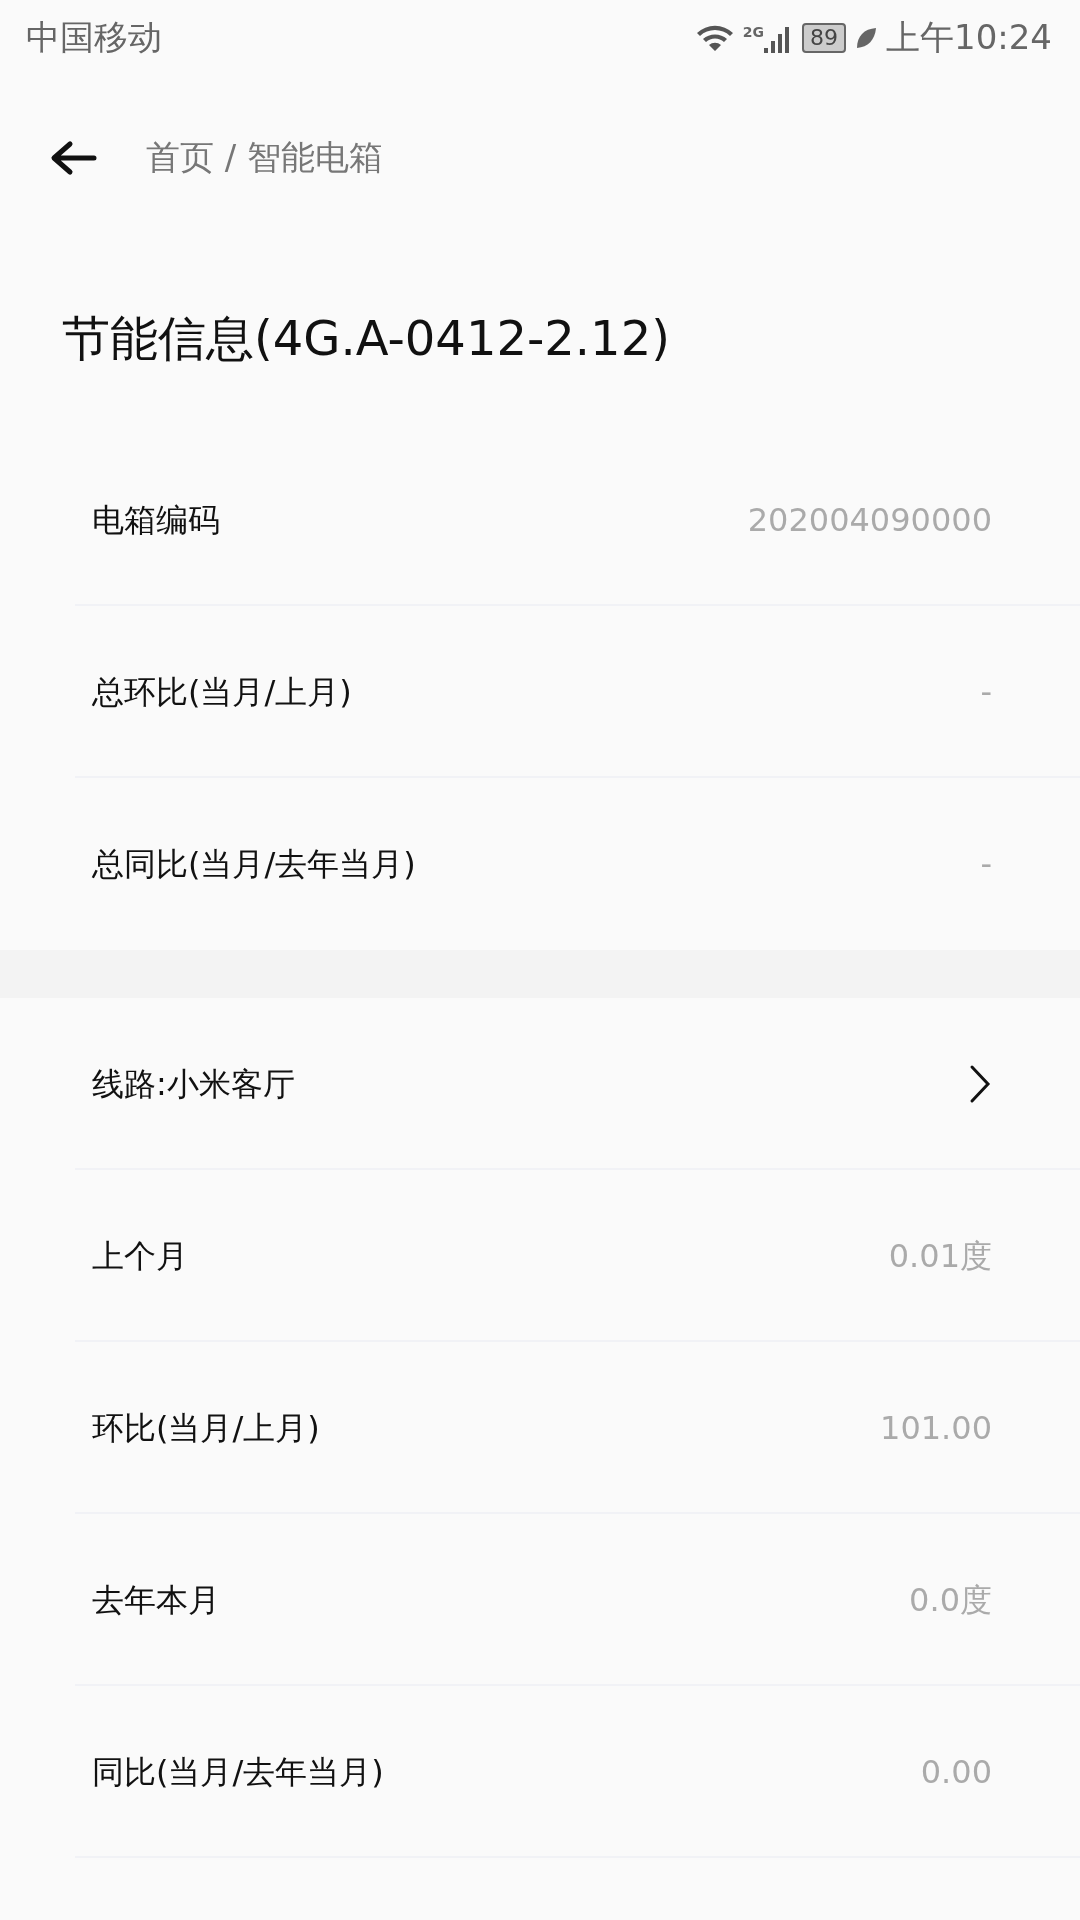 The width and height of the screenshot is (1080, 1920). Describe the element at coordinates (206, 1428) in the screenshot. I see `row-label: 环比(当月/上月)` at that location.